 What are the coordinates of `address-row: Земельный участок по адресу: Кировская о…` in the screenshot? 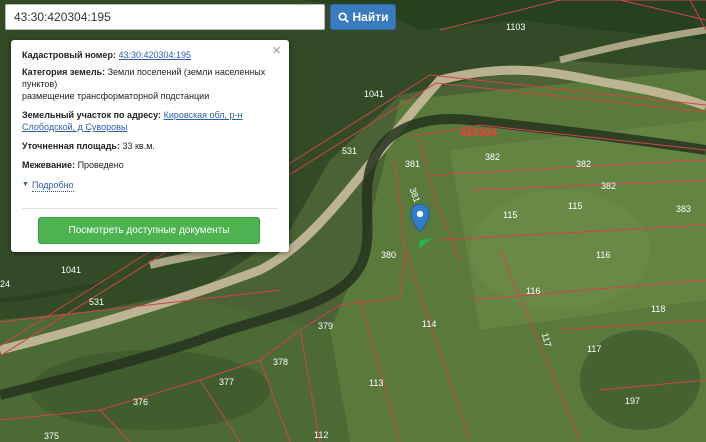 It's located at (149, 121).